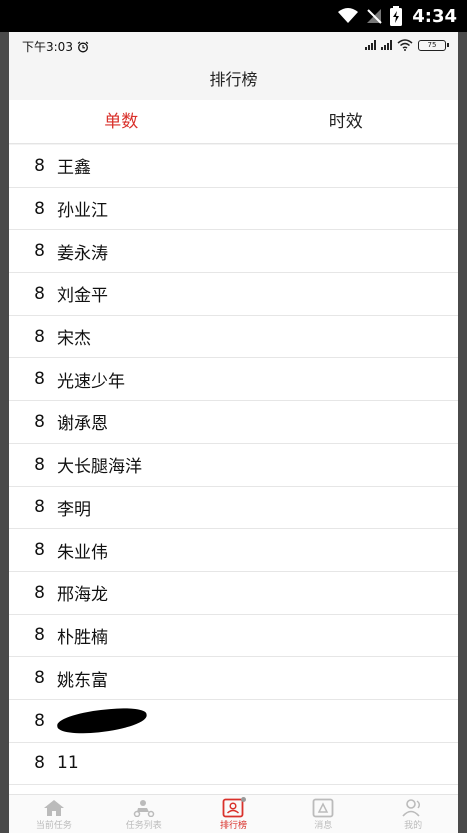 The image size is (467, 833). I want to click on redacted-name, so click(102, 721).